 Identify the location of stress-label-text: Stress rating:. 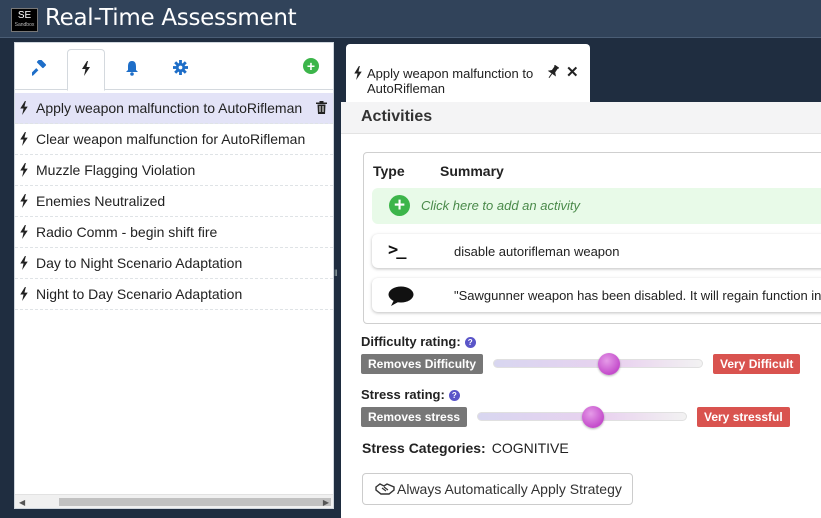
(403, 394).